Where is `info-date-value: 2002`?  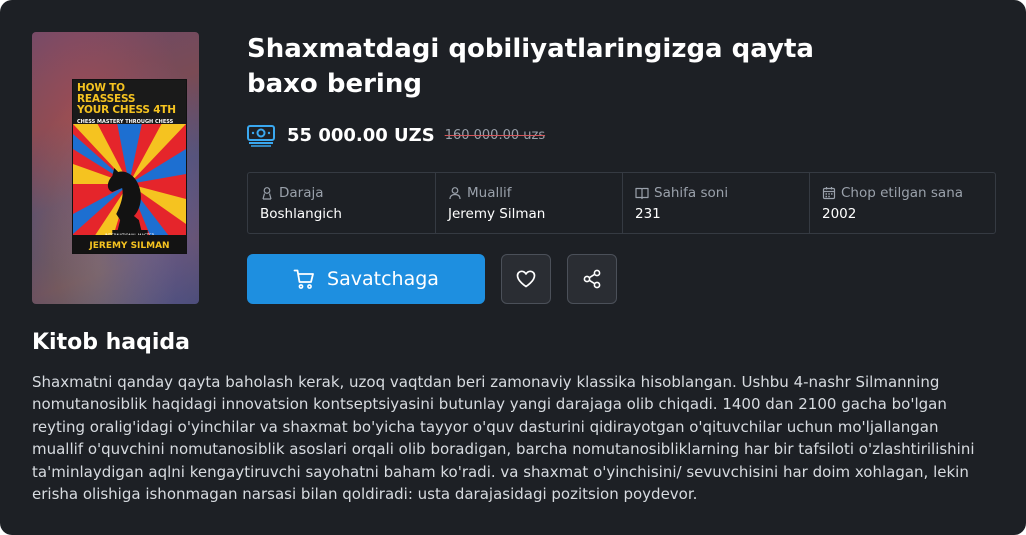
info-date-value: 2002 is located at coordinates (839, 214).